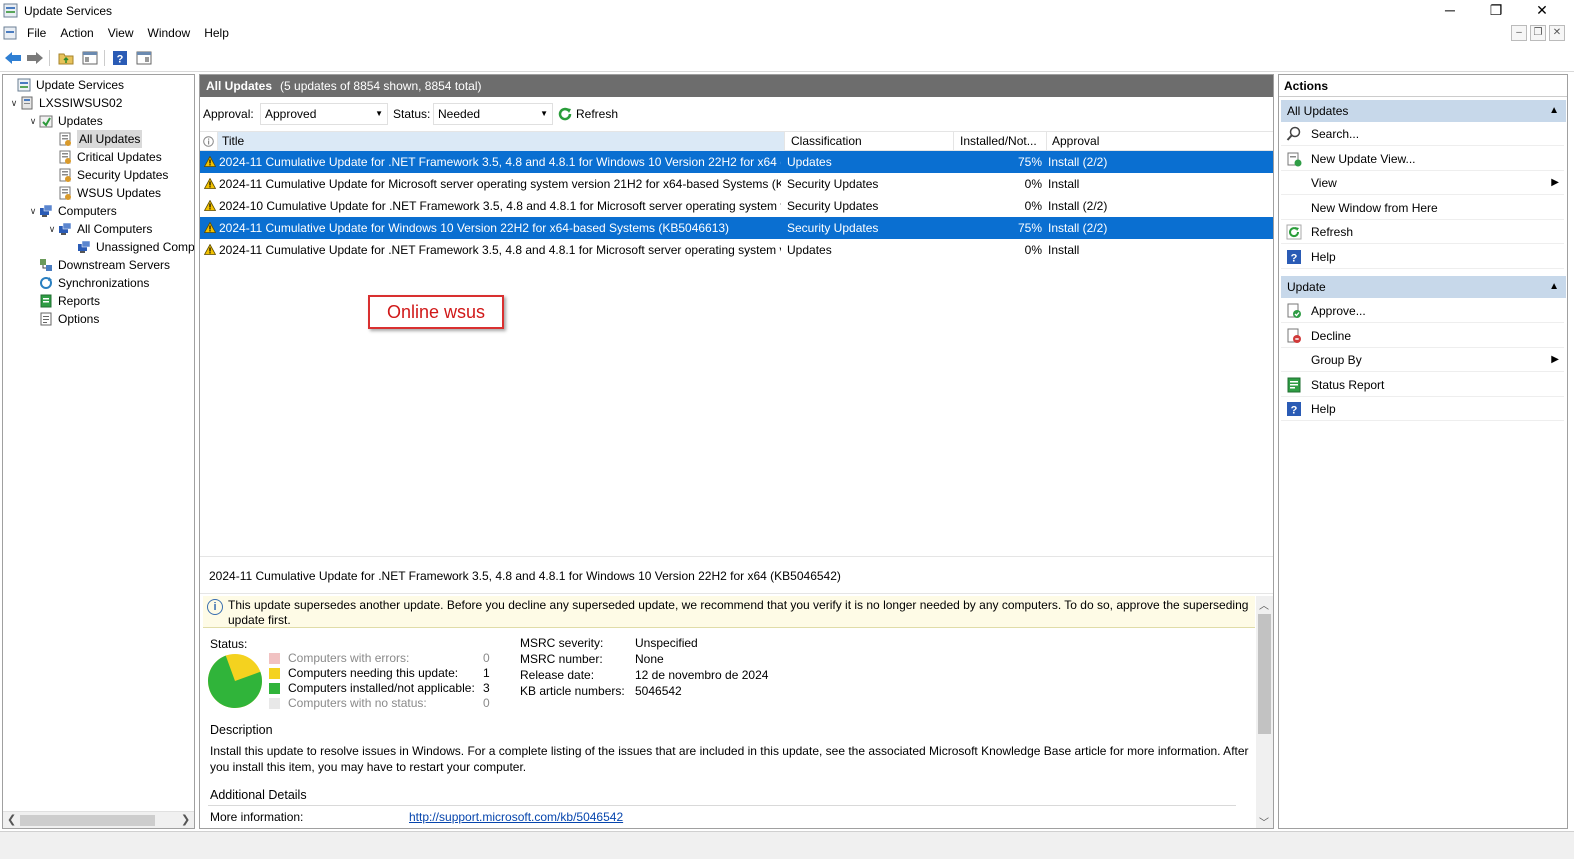  Describe the element at coordinates (81, 103) in the screenshot. I see `tree-item-label: LXSSIWSUS02` at that location.